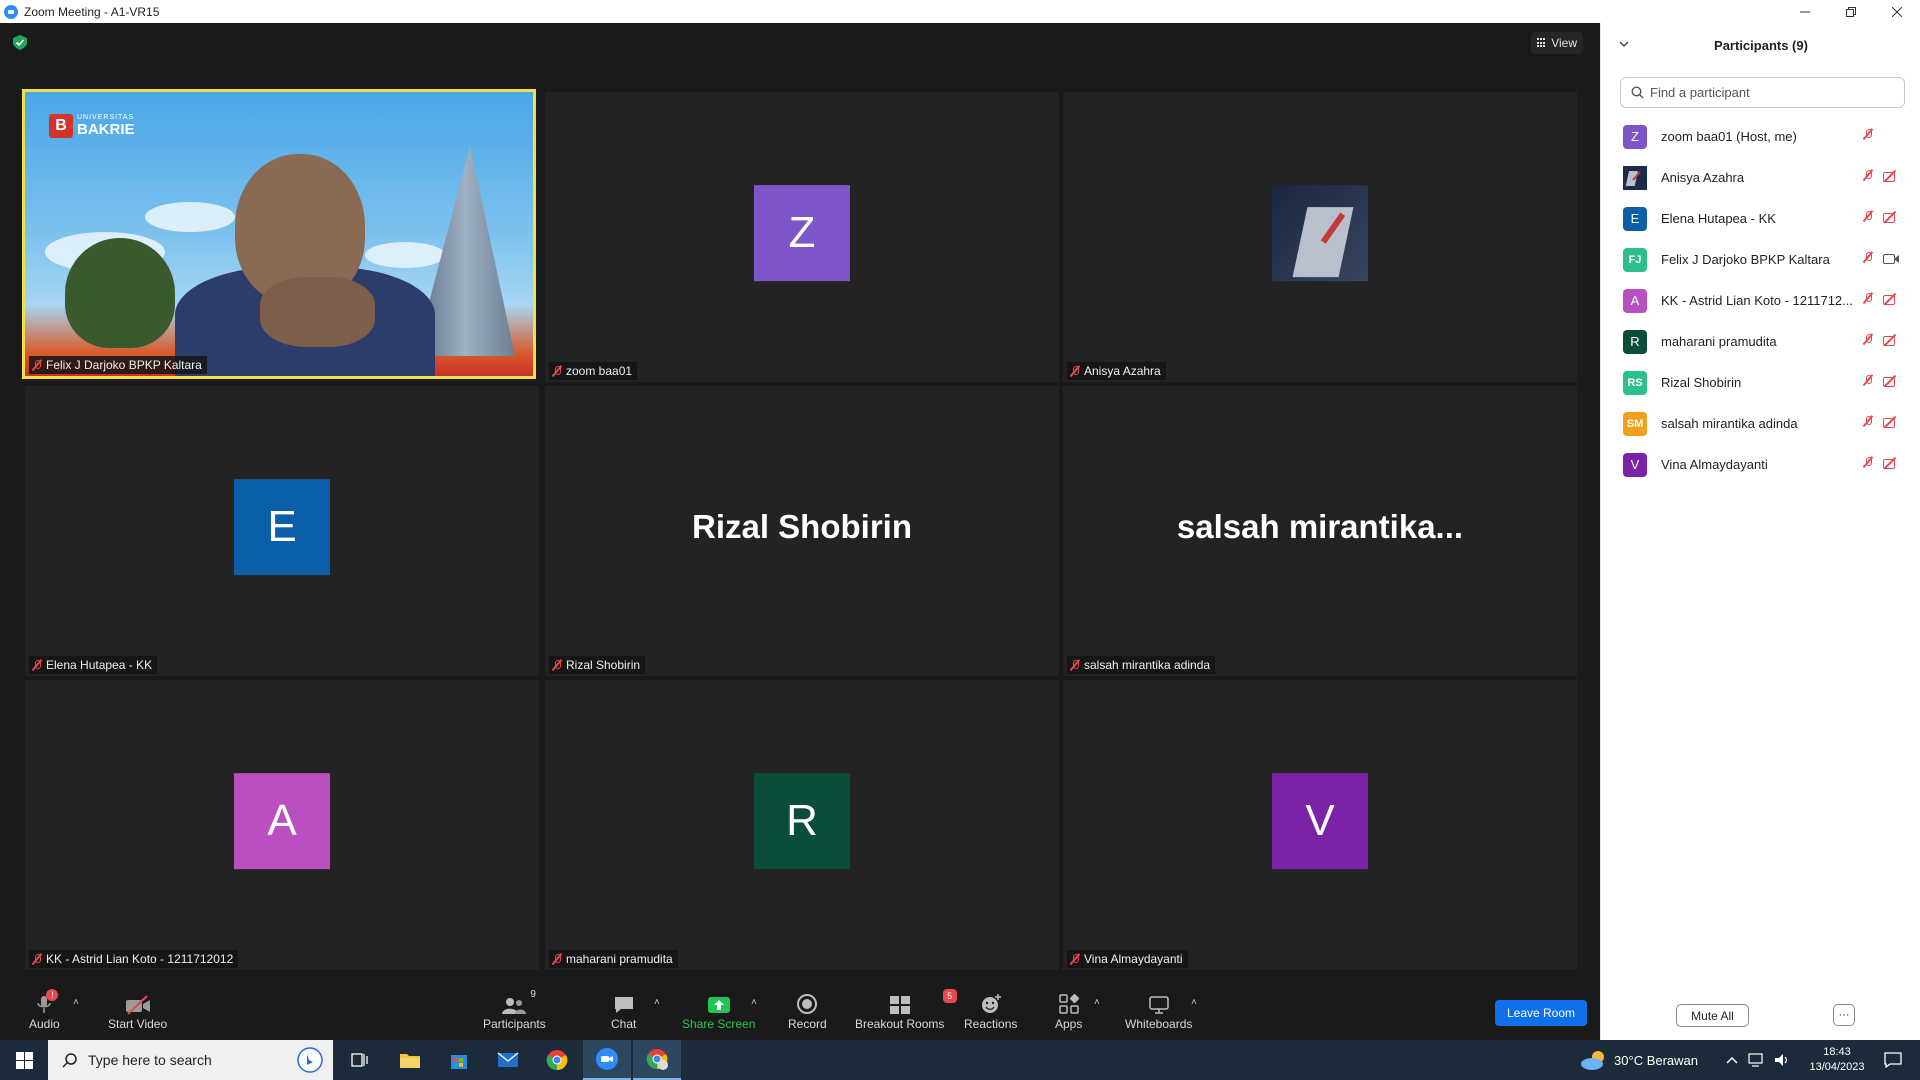 This screenshot has height=1080, width=1920. I want to click on apps-button: Apps, so click(1068, 1010).